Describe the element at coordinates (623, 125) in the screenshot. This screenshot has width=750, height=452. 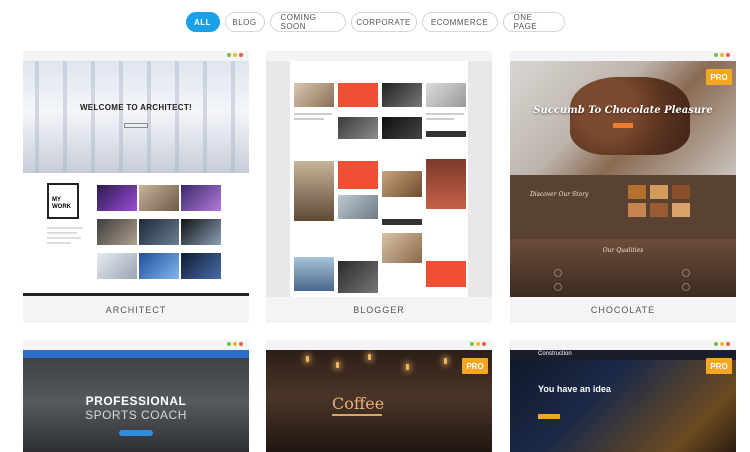
I see `chocolate-hero-button` at that location.